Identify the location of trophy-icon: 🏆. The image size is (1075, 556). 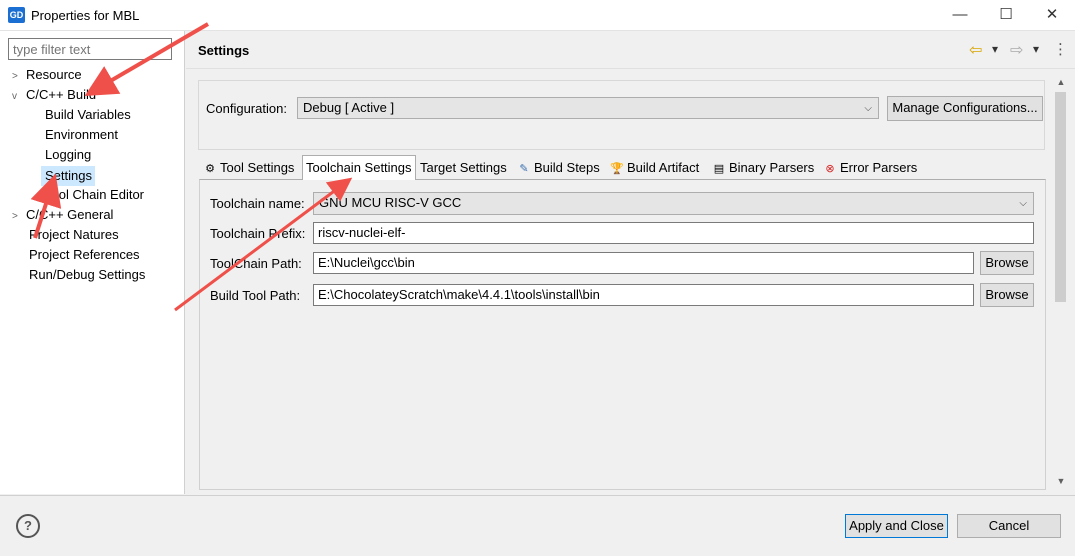
(617, 169).